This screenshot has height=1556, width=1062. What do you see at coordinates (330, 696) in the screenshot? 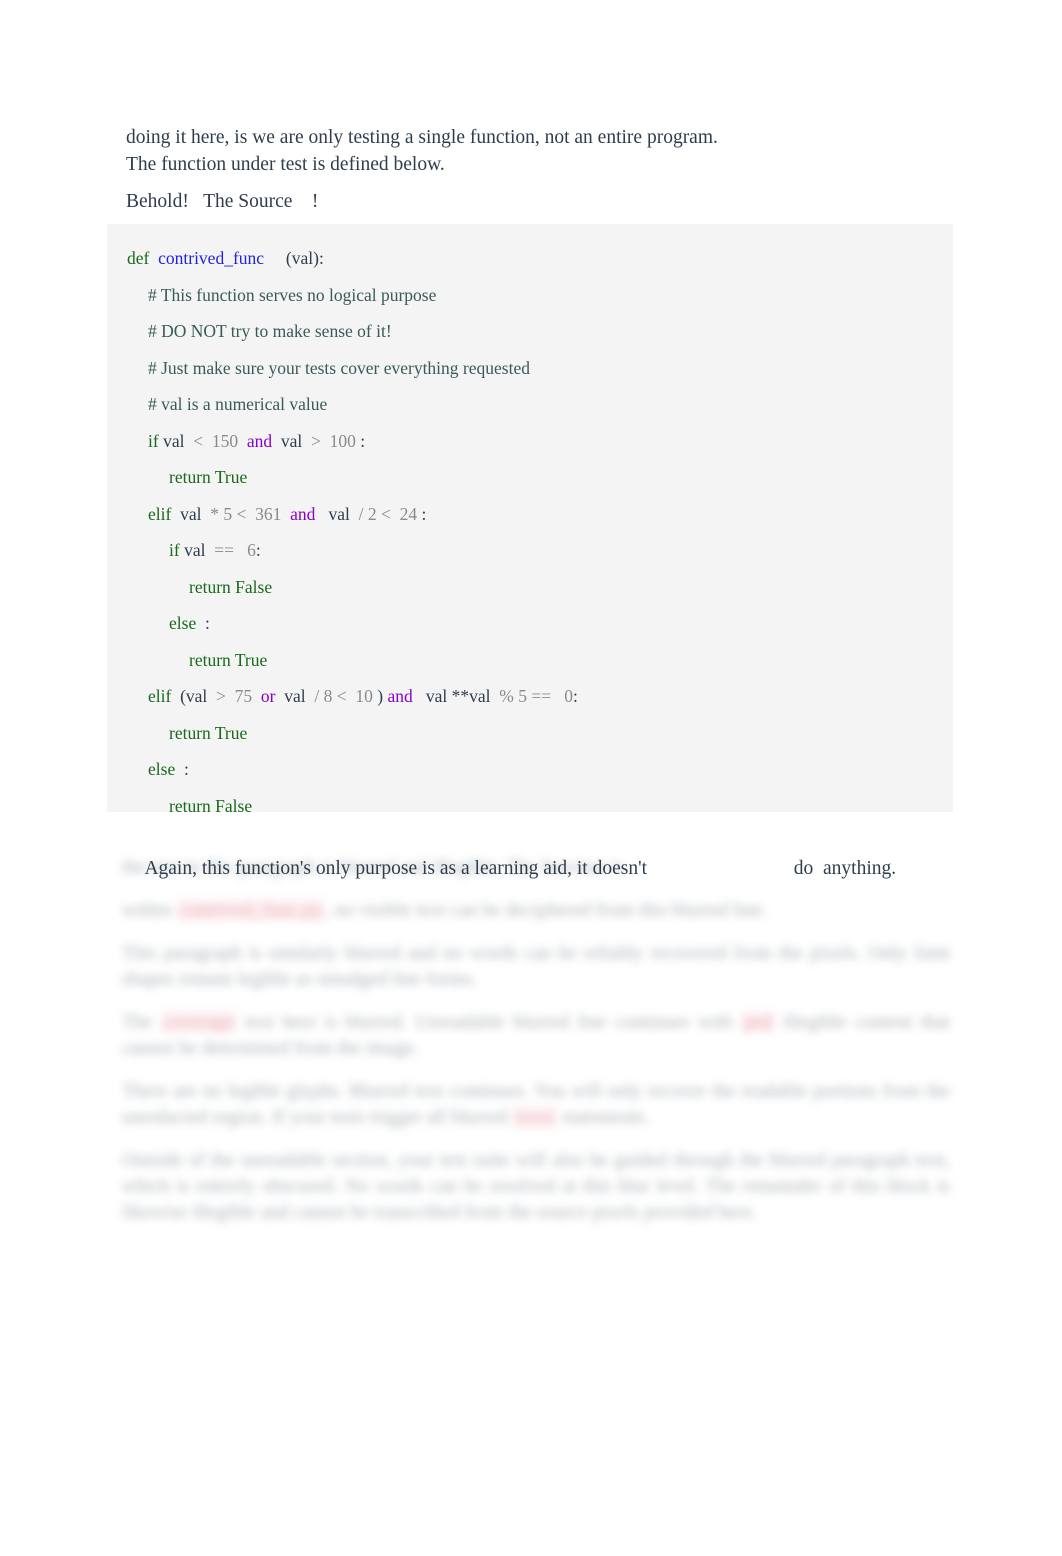
I see `code-token-num: / 8 <` at bounding box center [330, 696].